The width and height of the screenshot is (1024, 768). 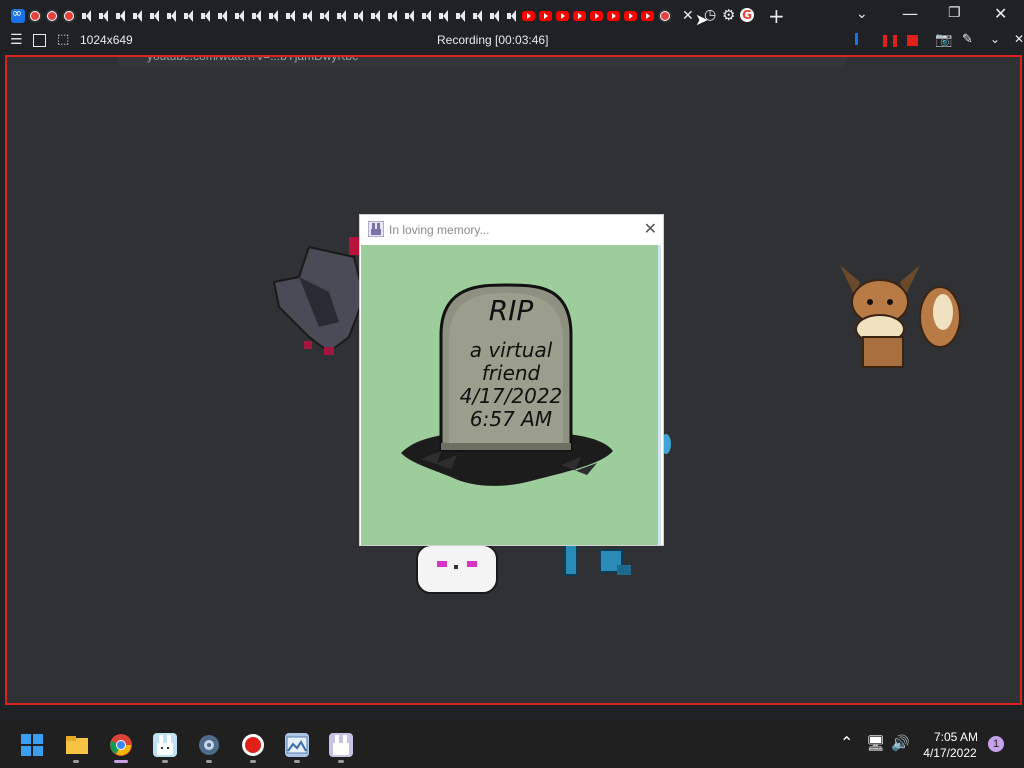 What do you see at coordinates (875, 743) in the screenshot?
I see `network-icon: 🖥` at bounding box center [875, 743].